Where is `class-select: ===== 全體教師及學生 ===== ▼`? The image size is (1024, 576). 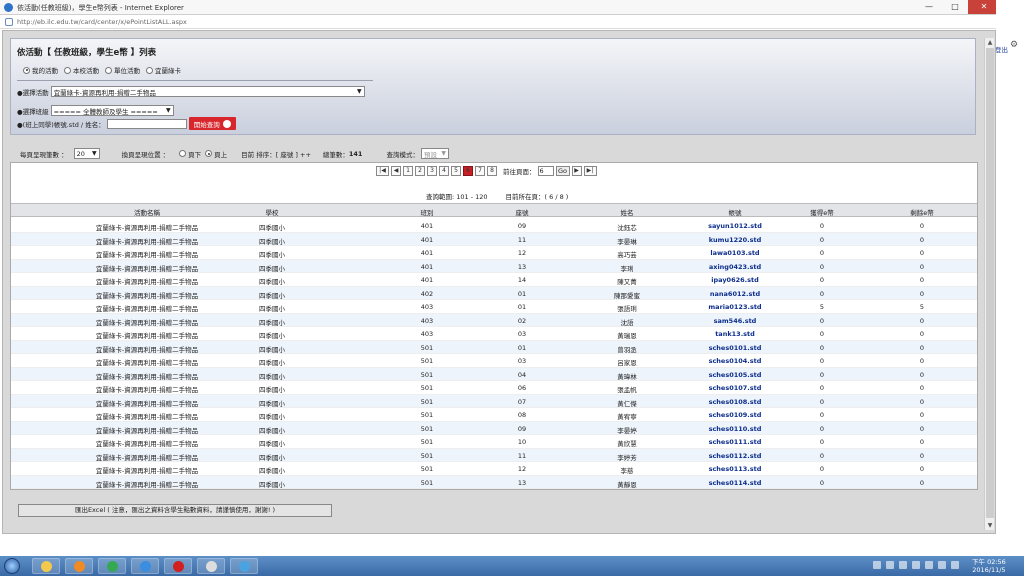
class-select: ===== 全體教師及學生 ===== ▼ is located at coordinates (112, 110).